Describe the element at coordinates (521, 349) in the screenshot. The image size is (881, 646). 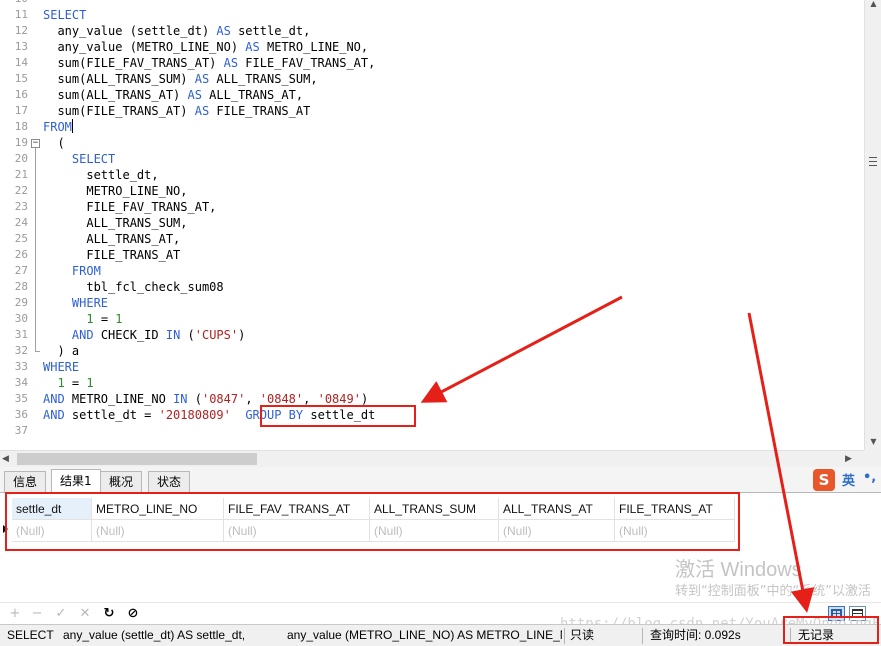
I see `annotation-arrow-to-group-by` at that location.